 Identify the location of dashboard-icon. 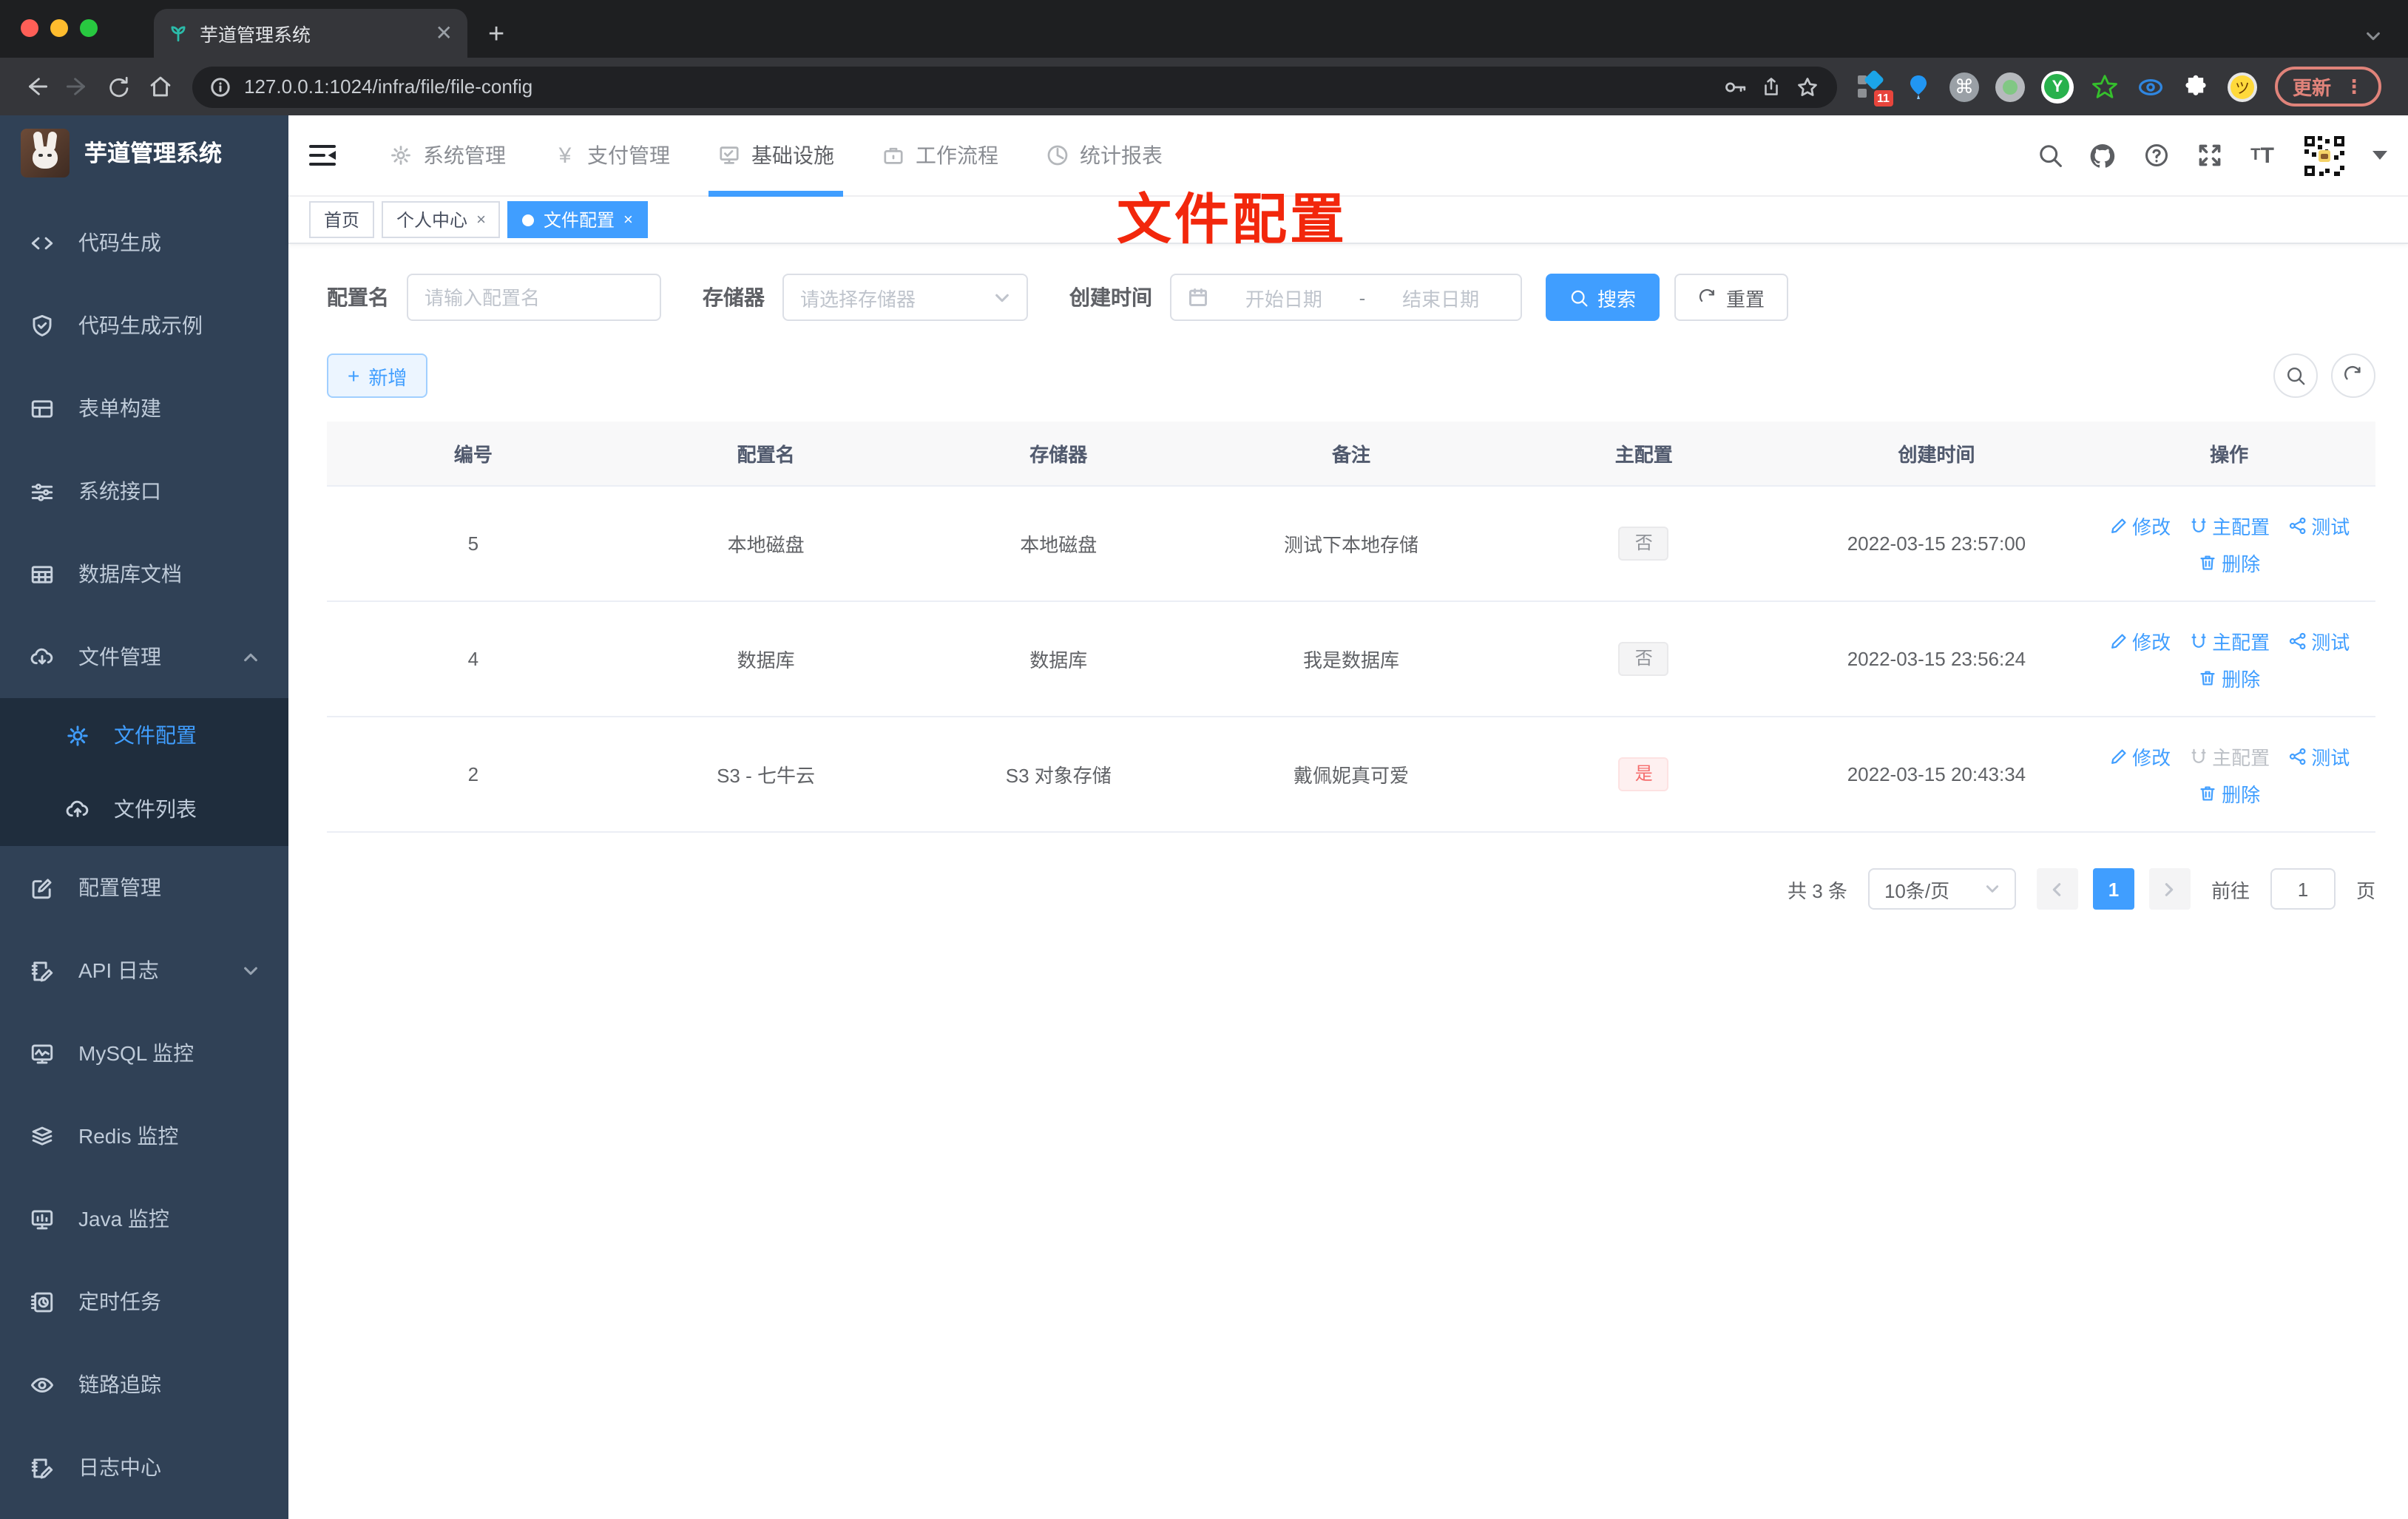
(1057, 155).